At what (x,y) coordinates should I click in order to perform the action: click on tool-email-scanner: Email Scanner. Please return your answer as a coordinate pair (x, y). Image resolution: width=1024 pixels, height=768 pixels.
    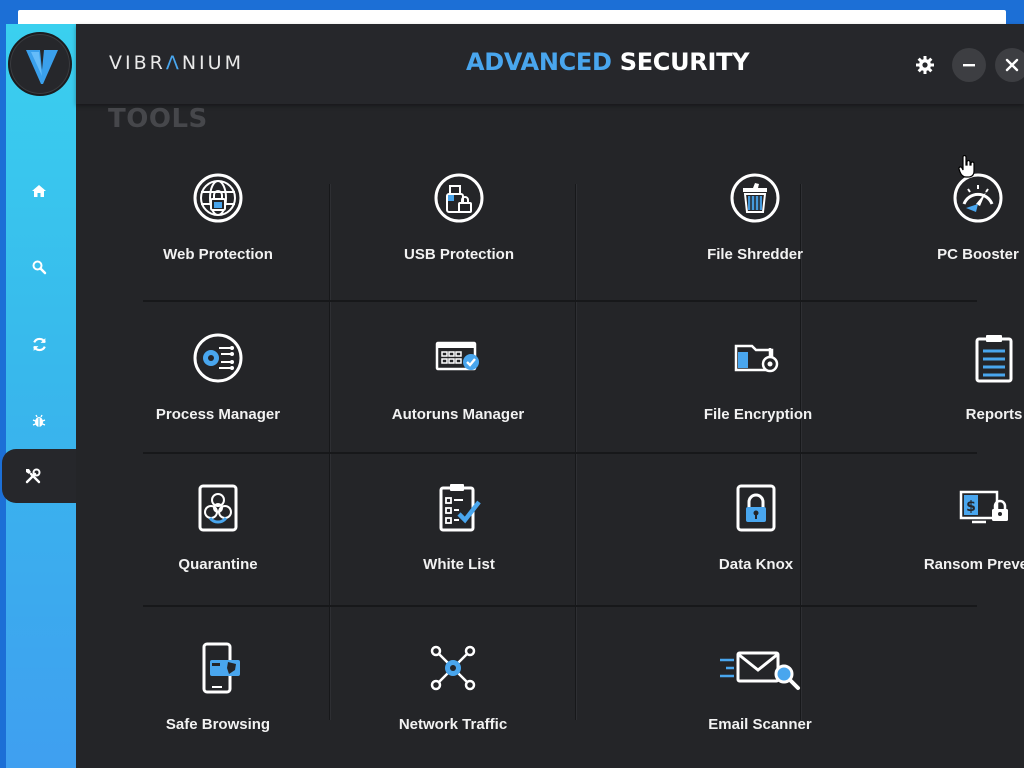
    Looking at the image, I should click on (760, 687).